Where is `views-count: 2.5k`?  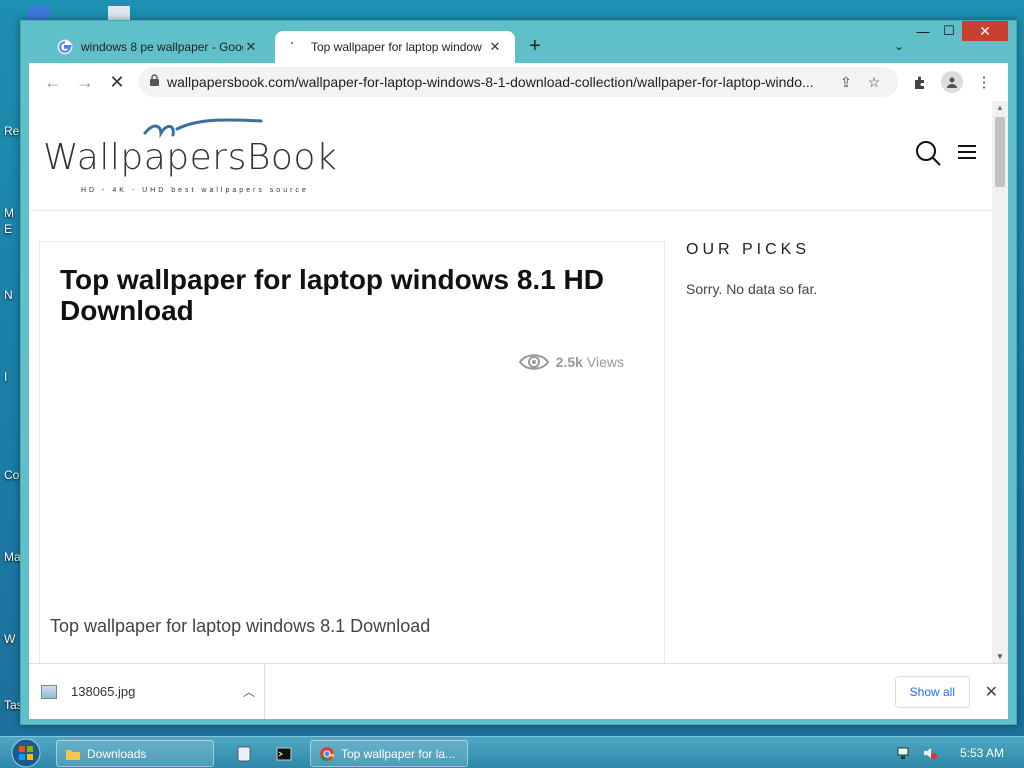 views-count: 2.5k is located at coordinates (569, 362).